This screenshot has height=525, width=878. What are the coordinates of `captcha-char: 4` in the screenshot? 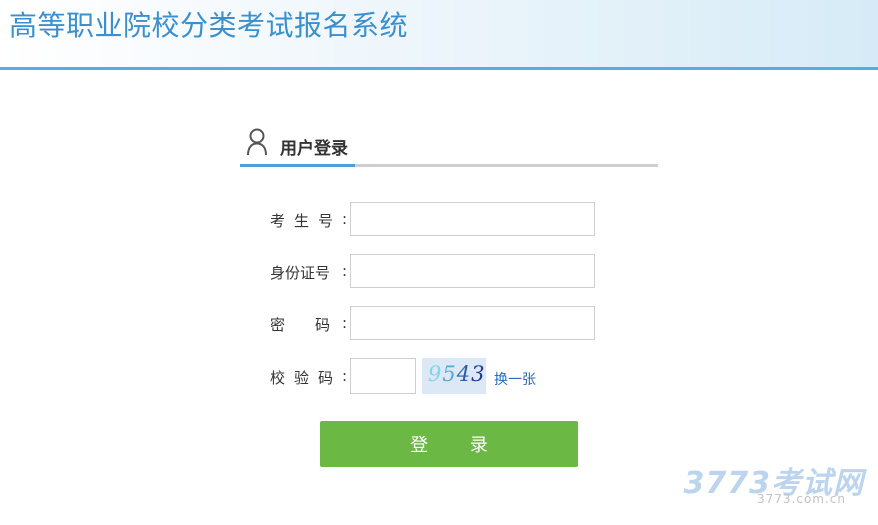 It's located at (464, 374).